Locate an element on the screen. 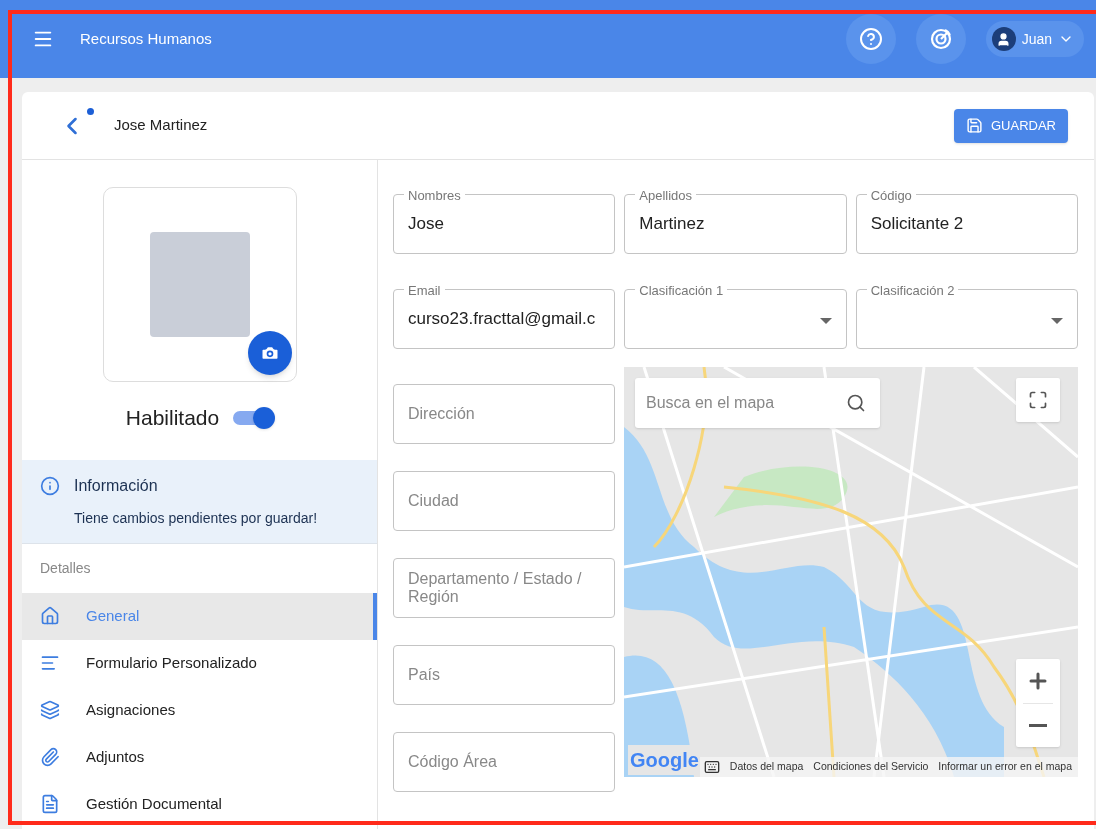 This screenshot has height=829, width=1096. map-link: Datos del mapa is located at coordinates (766, 767).